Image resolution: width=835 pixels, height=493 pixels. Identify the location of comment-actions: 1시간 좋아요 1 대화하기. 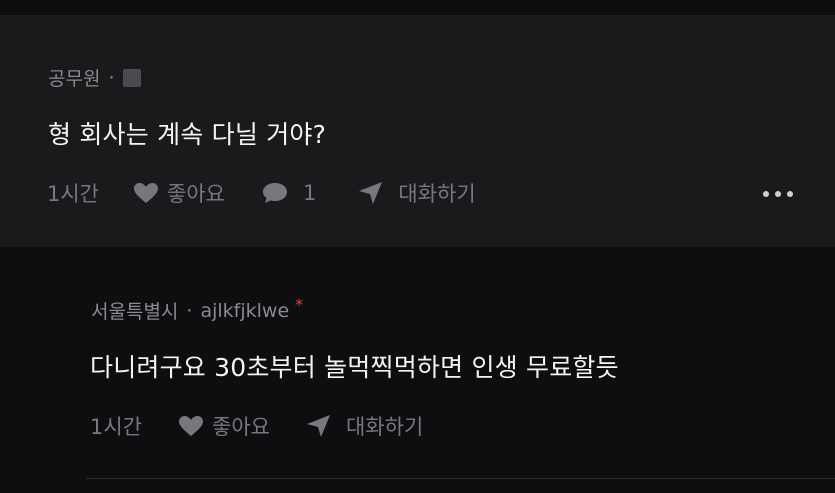
(261, 193).